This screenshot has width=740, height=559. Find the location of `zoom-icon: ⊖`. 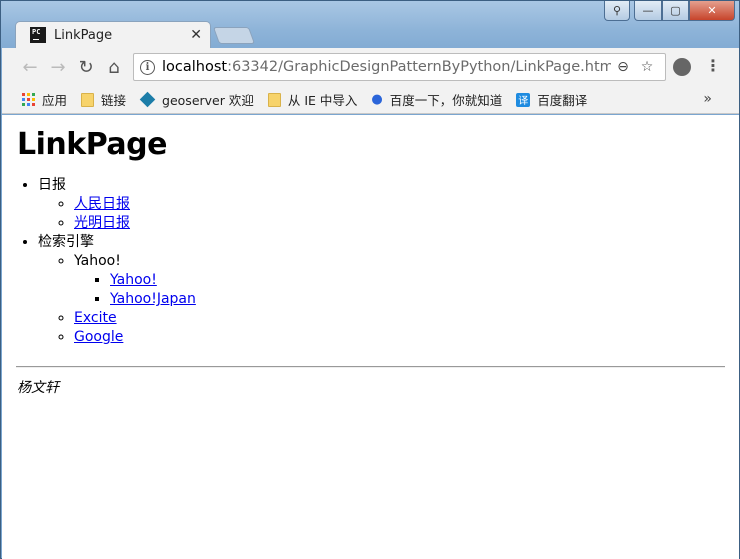

zoom-icon: ⊖ is located at coordinates (623, 67).